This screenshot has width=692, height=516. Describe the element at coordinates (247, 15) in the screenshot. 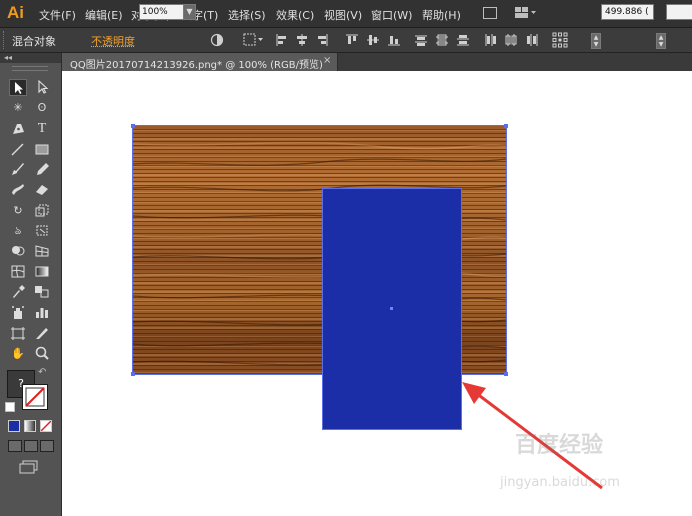

I see `menu-select: 选择(S)` at that location.